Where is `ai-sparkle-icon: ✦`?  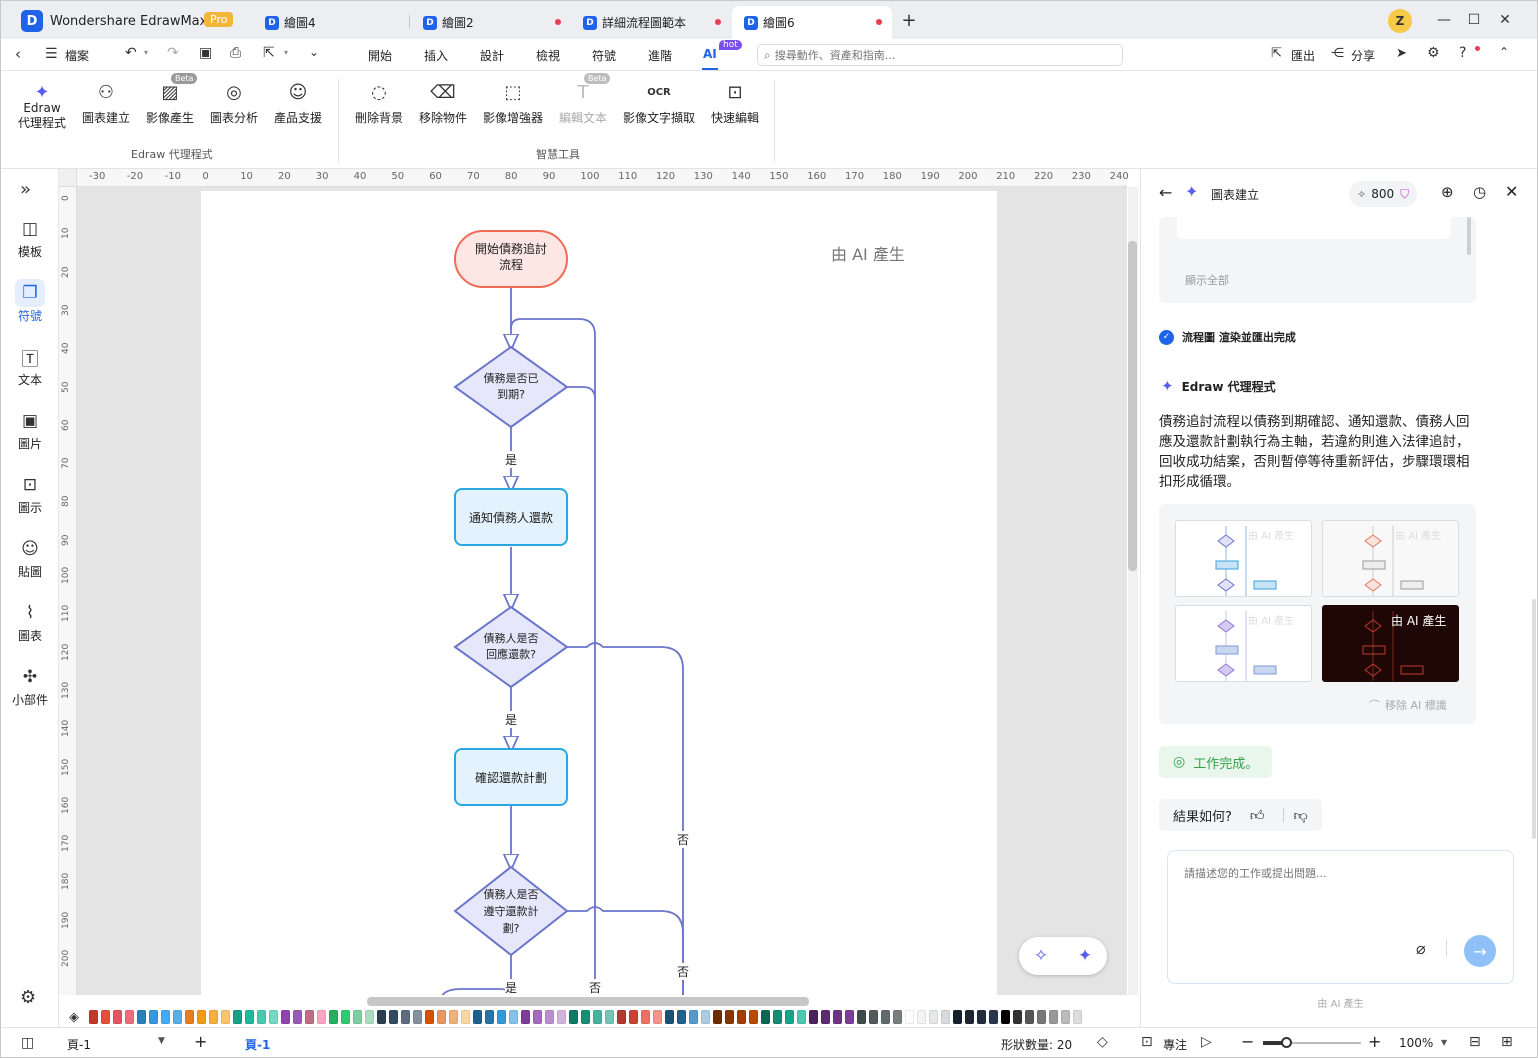 ai-sparkle-icon: ✦ is located at coordinates (1085, 956).